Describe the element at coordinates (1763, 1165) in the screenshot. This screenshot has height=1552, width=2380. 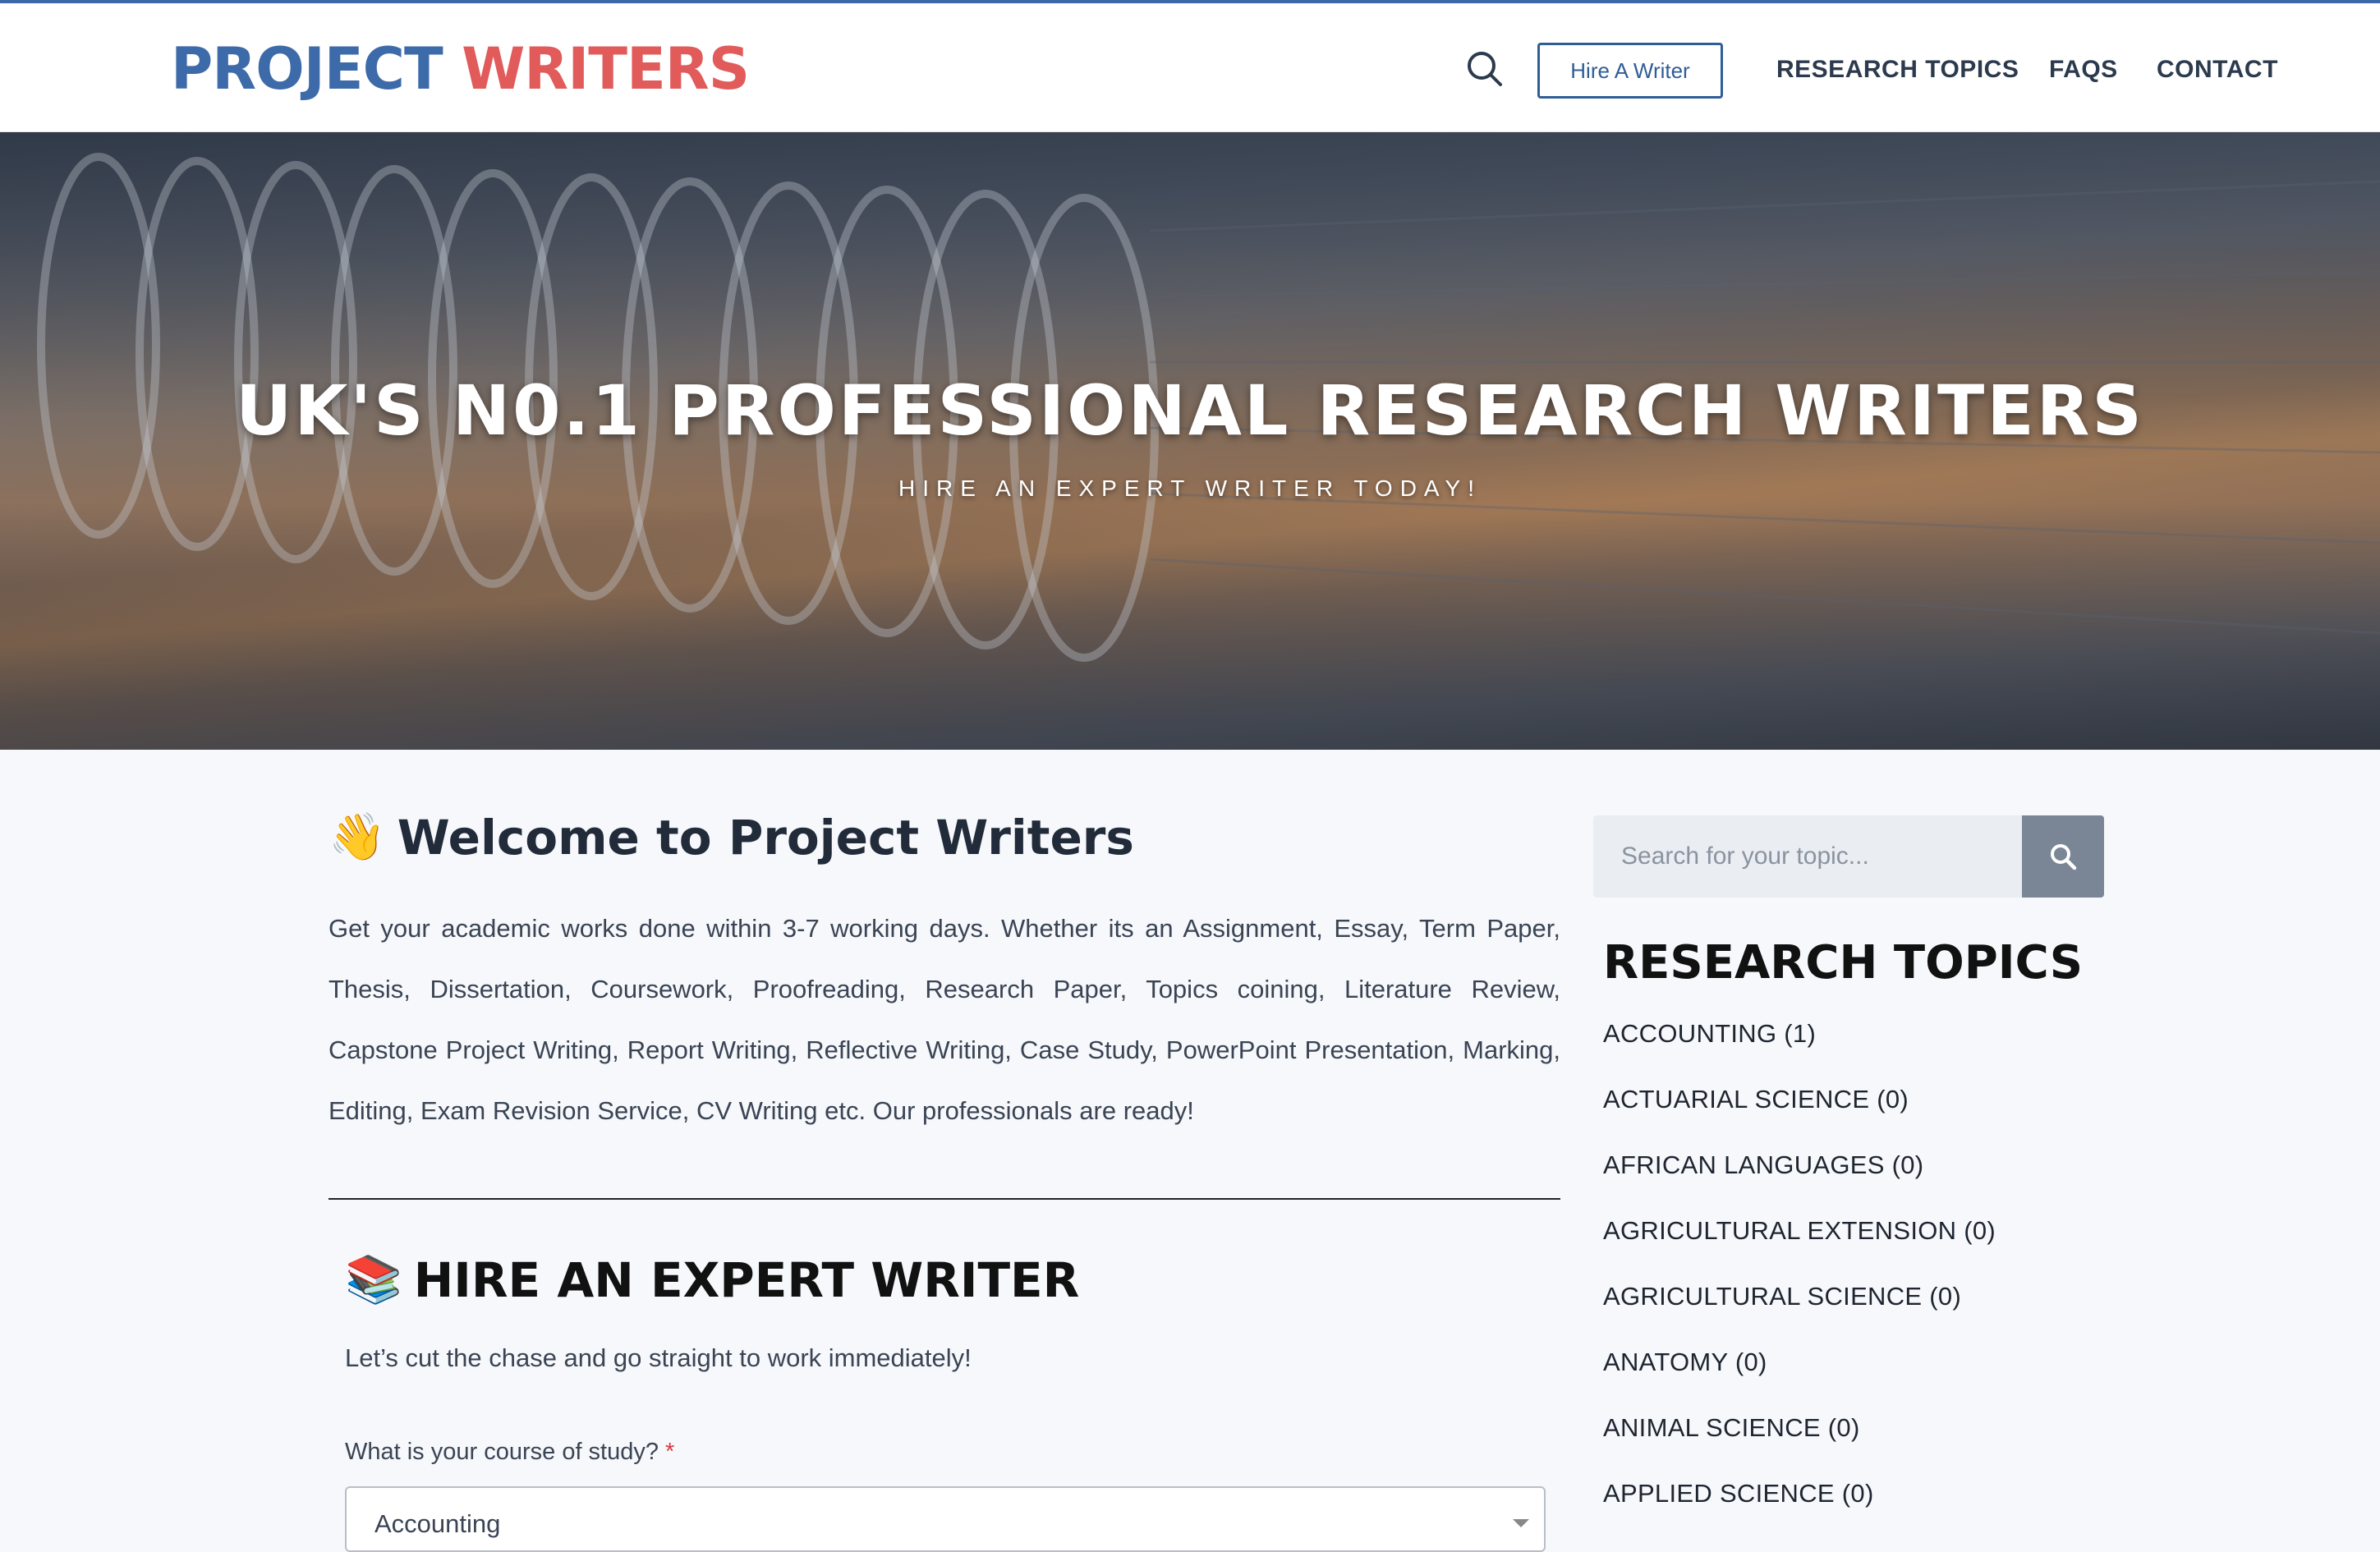
I see `topic-link-african-languages: AFRICAN LANGUAGES (0)` at that location.